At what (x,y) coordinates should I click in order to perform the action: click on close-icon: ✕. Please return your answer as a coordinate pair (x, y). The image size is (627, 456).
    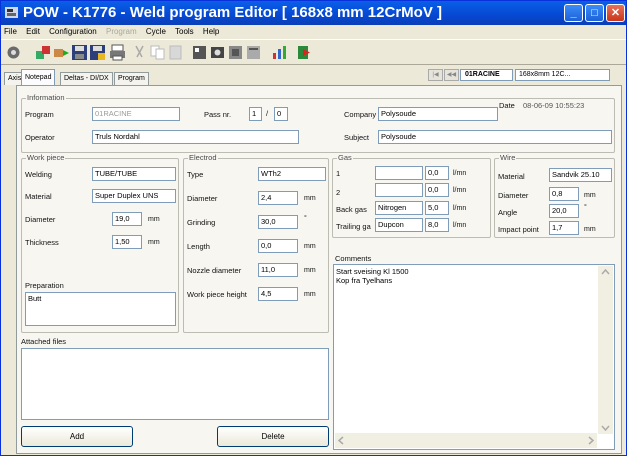
    Looking at the image, I should click on (615, 13).